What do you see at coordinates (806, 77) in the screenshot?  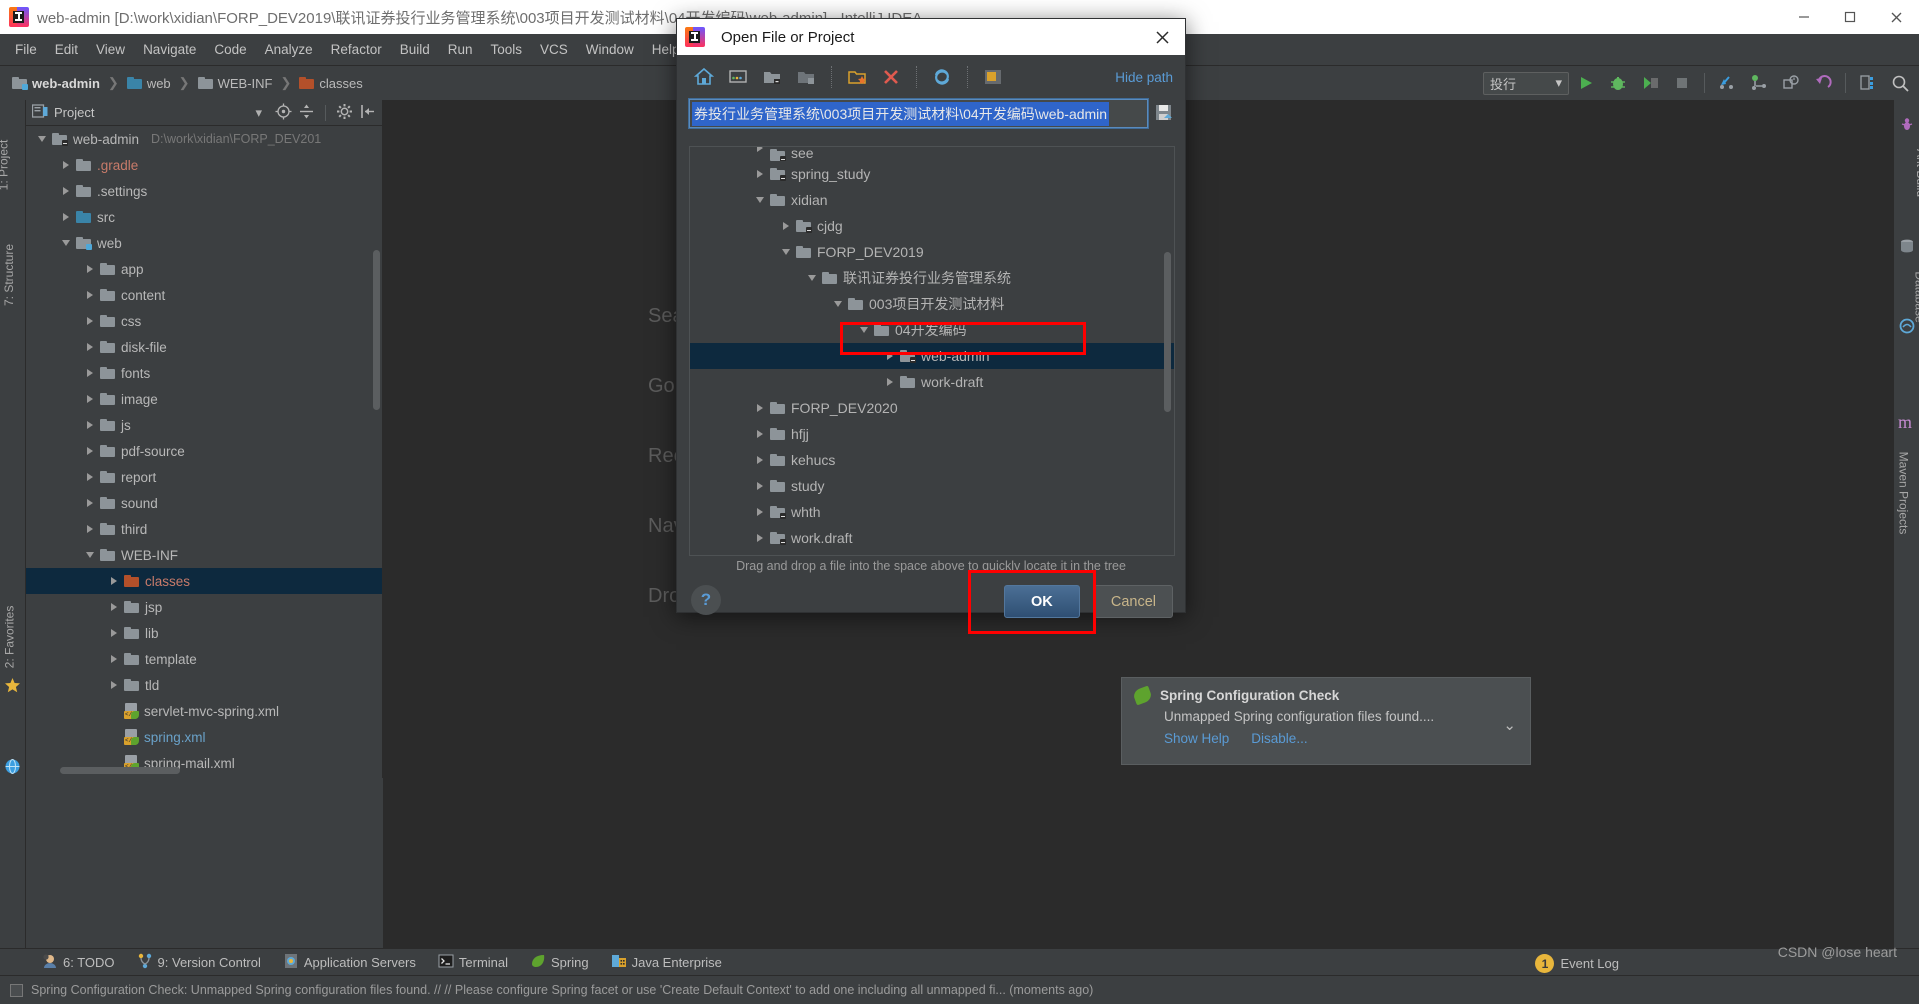 I see `module-dir-icon` at bounding box center [806, 77].